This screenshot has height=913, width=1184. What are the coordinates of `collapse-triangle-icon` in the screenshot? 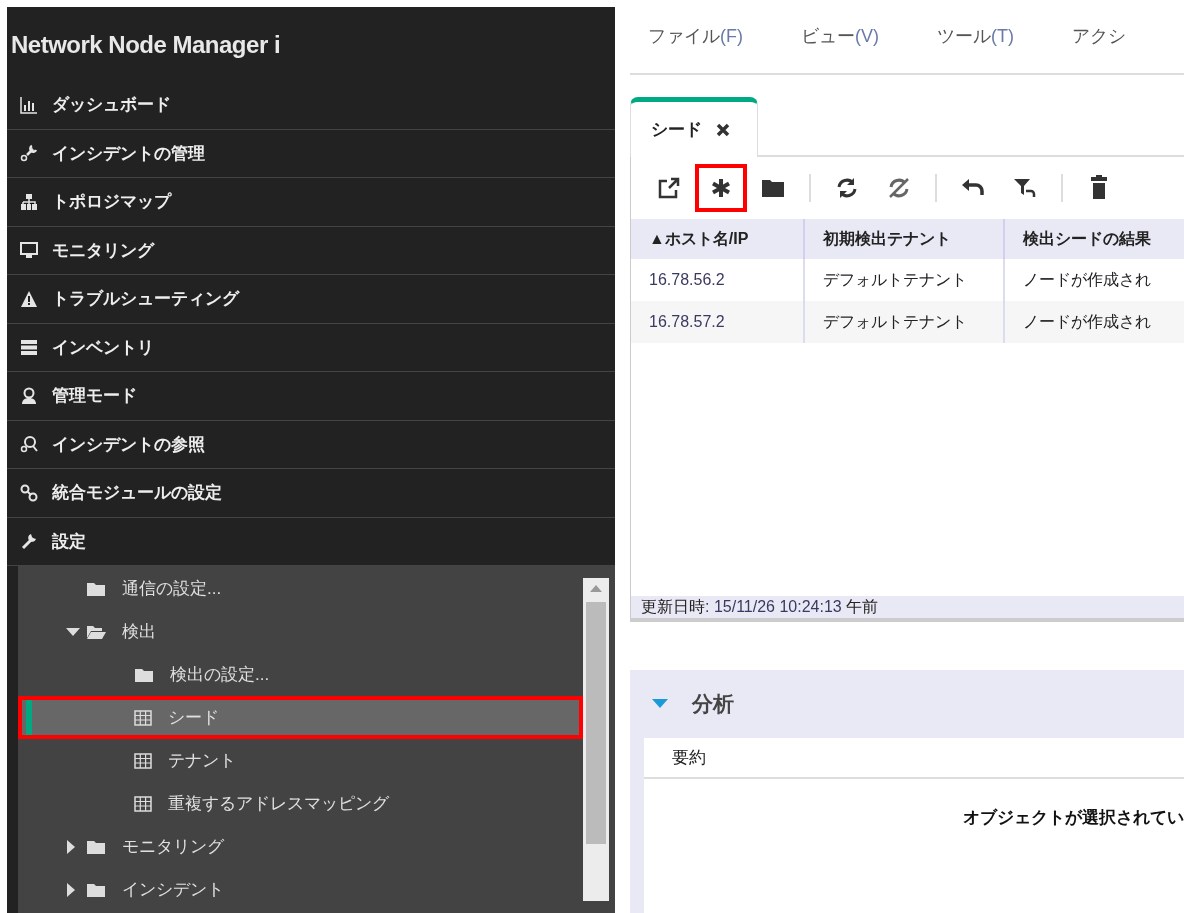 It's located at (73, 631).